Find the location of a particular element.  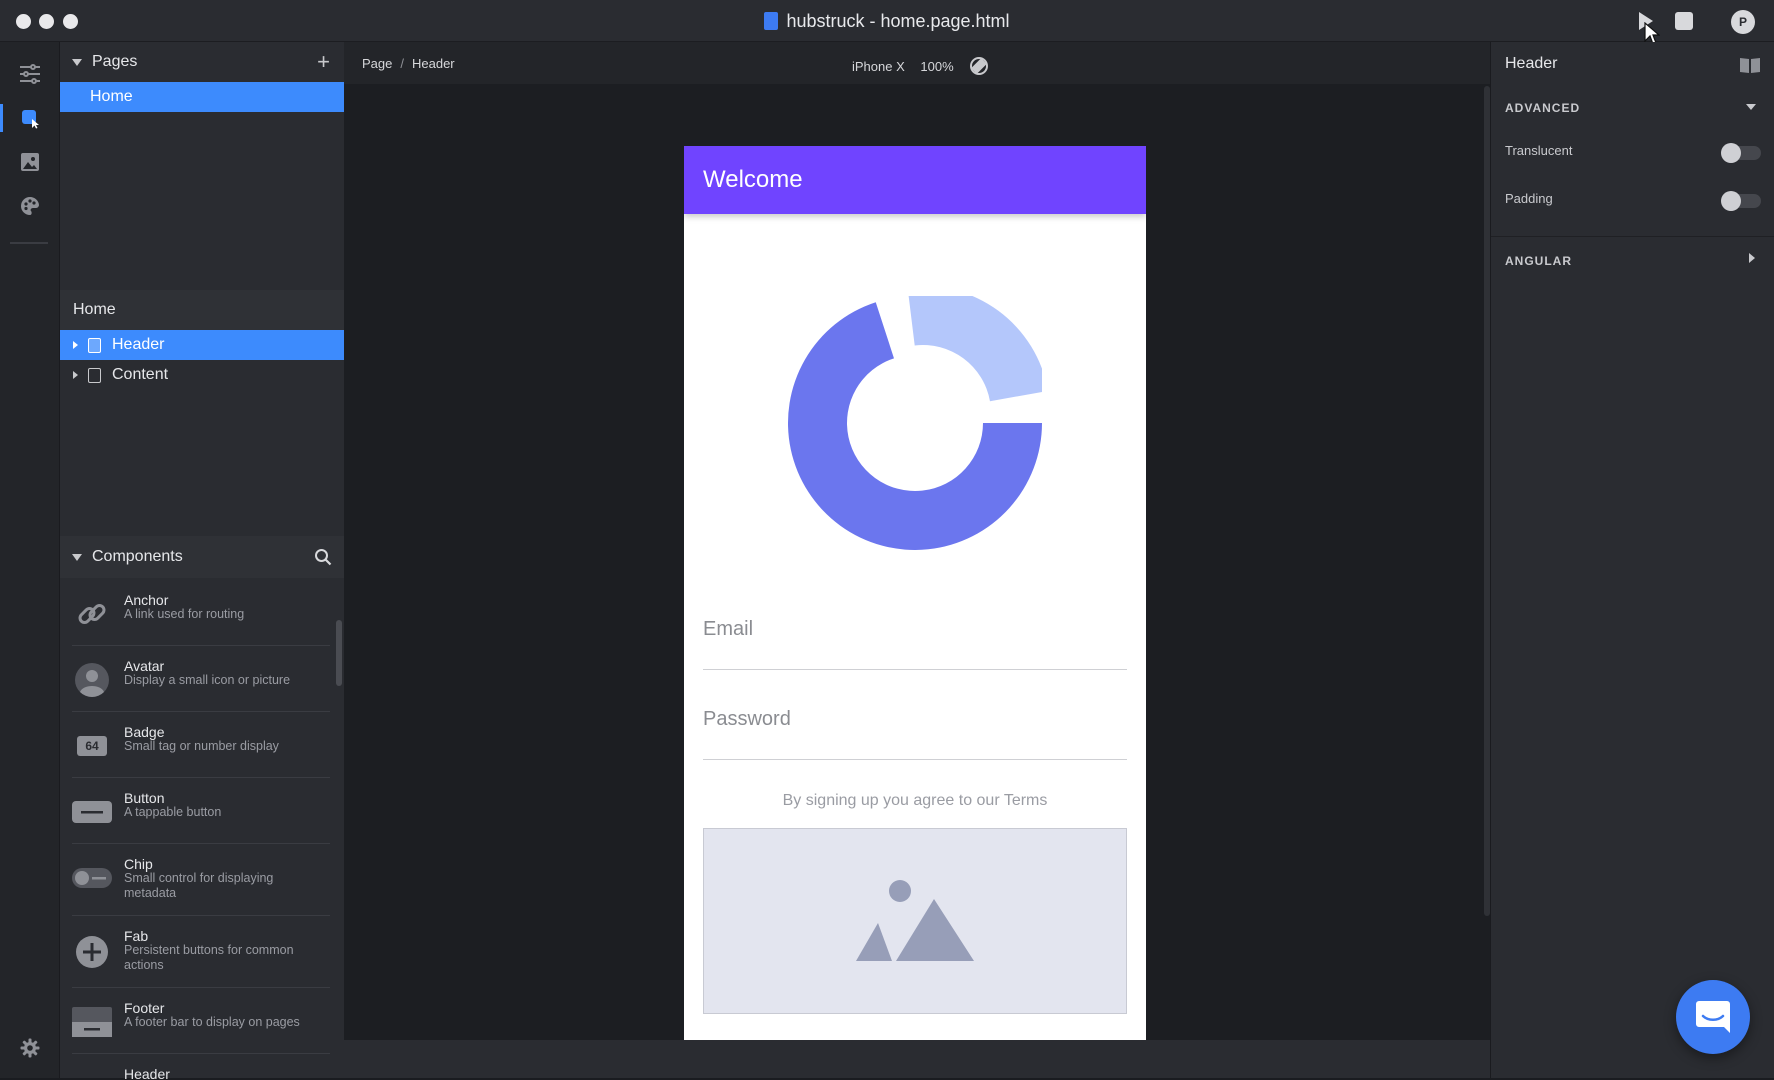

terms-text: By signing up you agree to our Terms is located at coordinates (915, 801).